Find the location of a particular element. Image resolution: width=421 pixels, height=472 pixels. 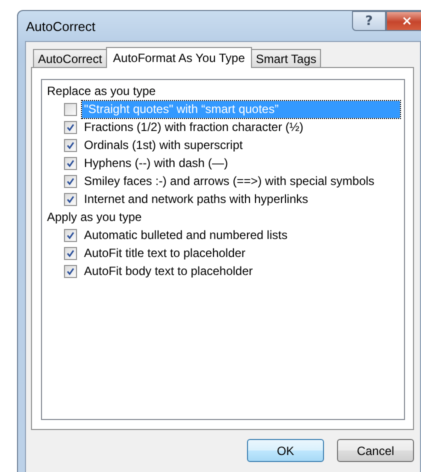

option-label: Ordinals (1st) with superscript is located at coordinates (163, 145).